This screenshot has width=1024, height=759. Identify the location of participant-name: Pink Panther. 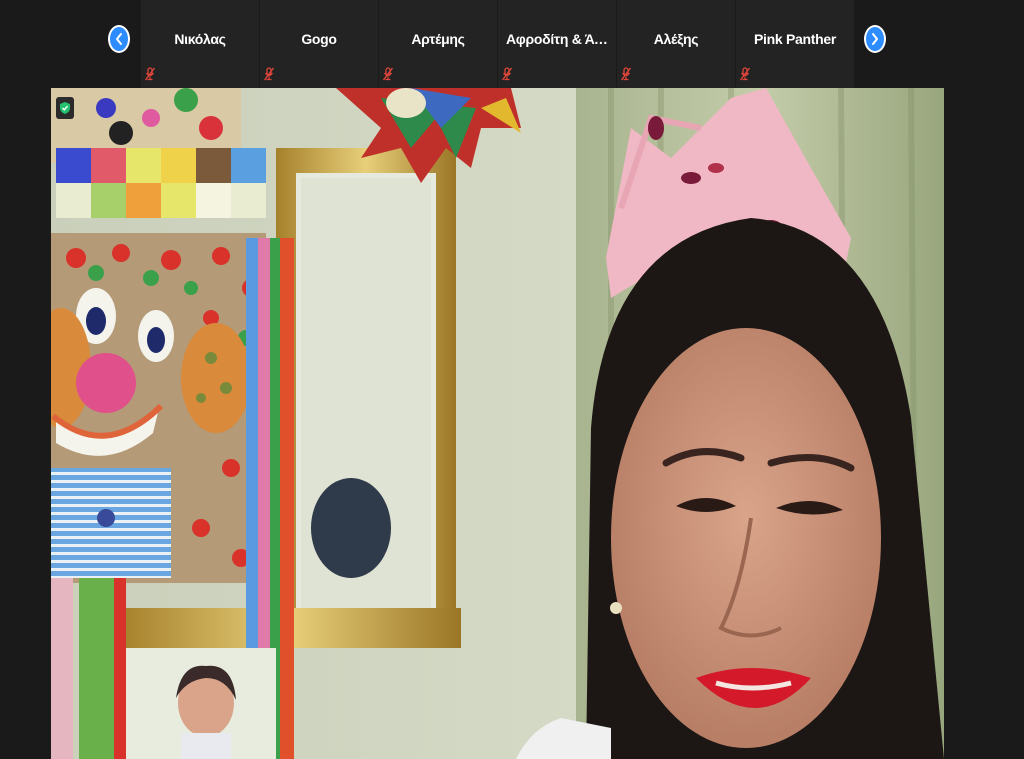
(795, 39).